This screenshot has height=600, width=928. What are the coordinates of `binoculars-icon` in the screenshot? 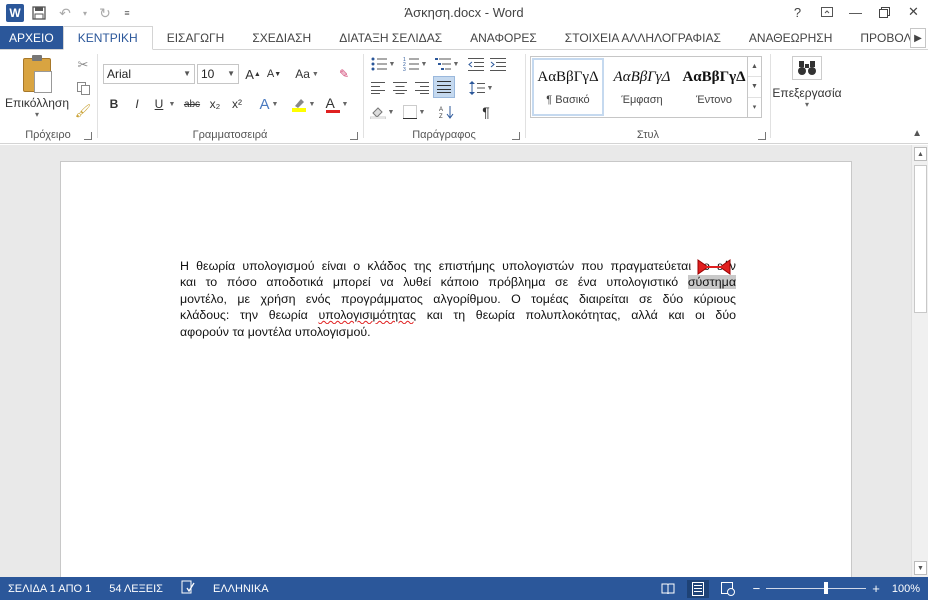 It's located at (807, 68).